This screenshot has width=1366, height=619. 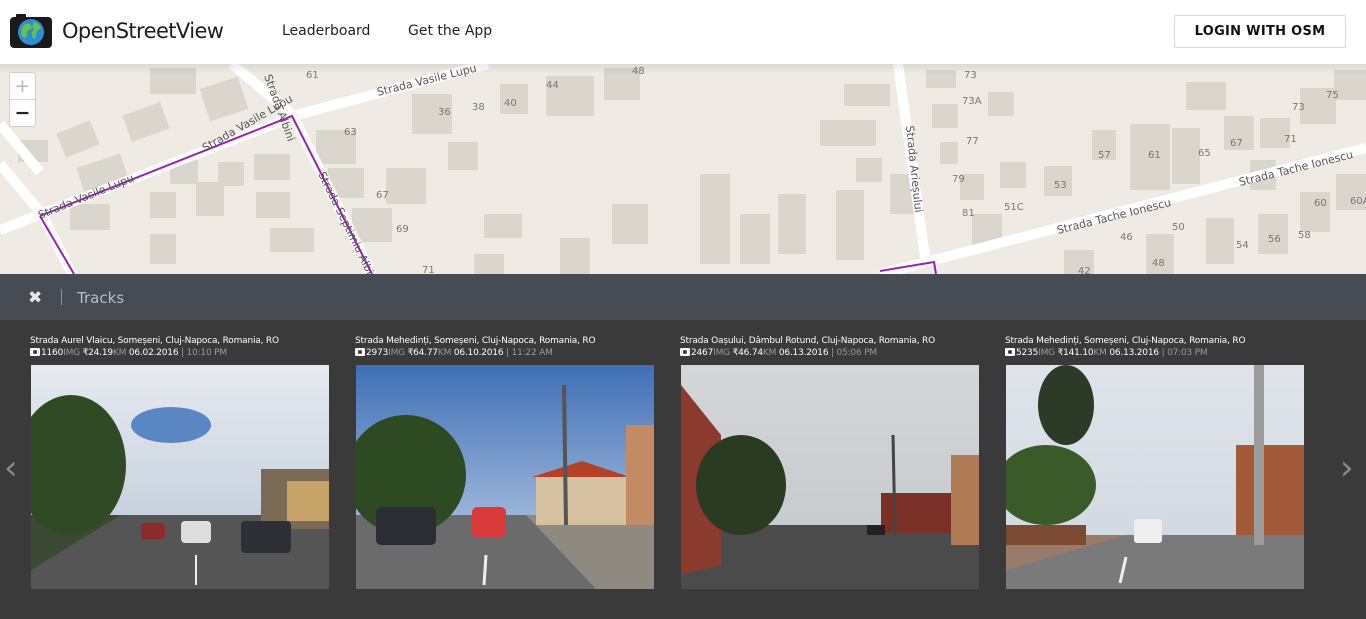 What do you see at coordinates (478, 353) in the screenshot?
I see `track-date: 06.10.2016` at bounding box center [478, 353].